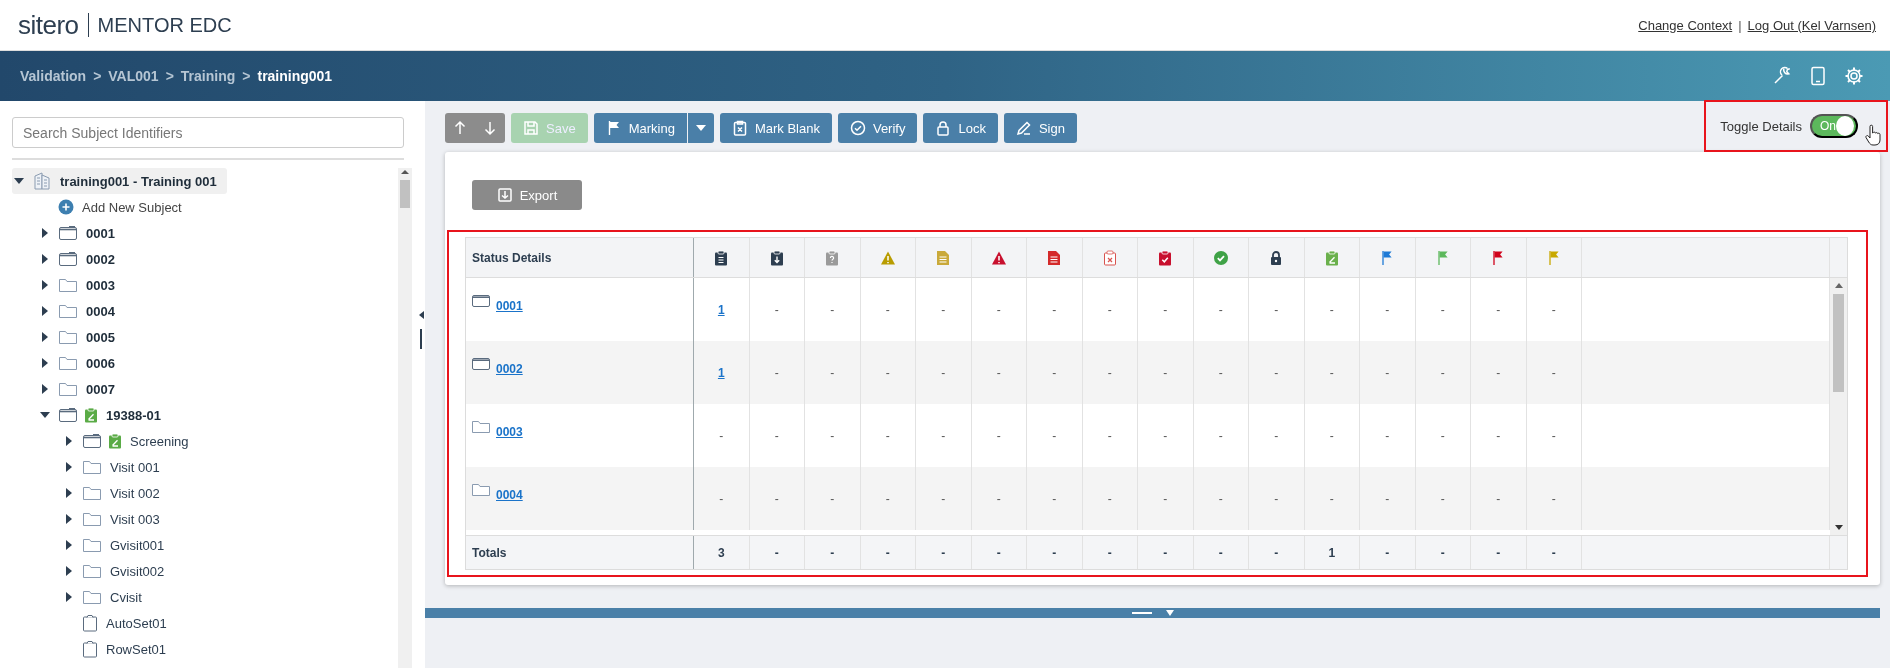 This screenshot has height=668, width=1890. Describe the element at coordinates (100, 363) in the screenshot. I see `tree-item: 0006` at that location.